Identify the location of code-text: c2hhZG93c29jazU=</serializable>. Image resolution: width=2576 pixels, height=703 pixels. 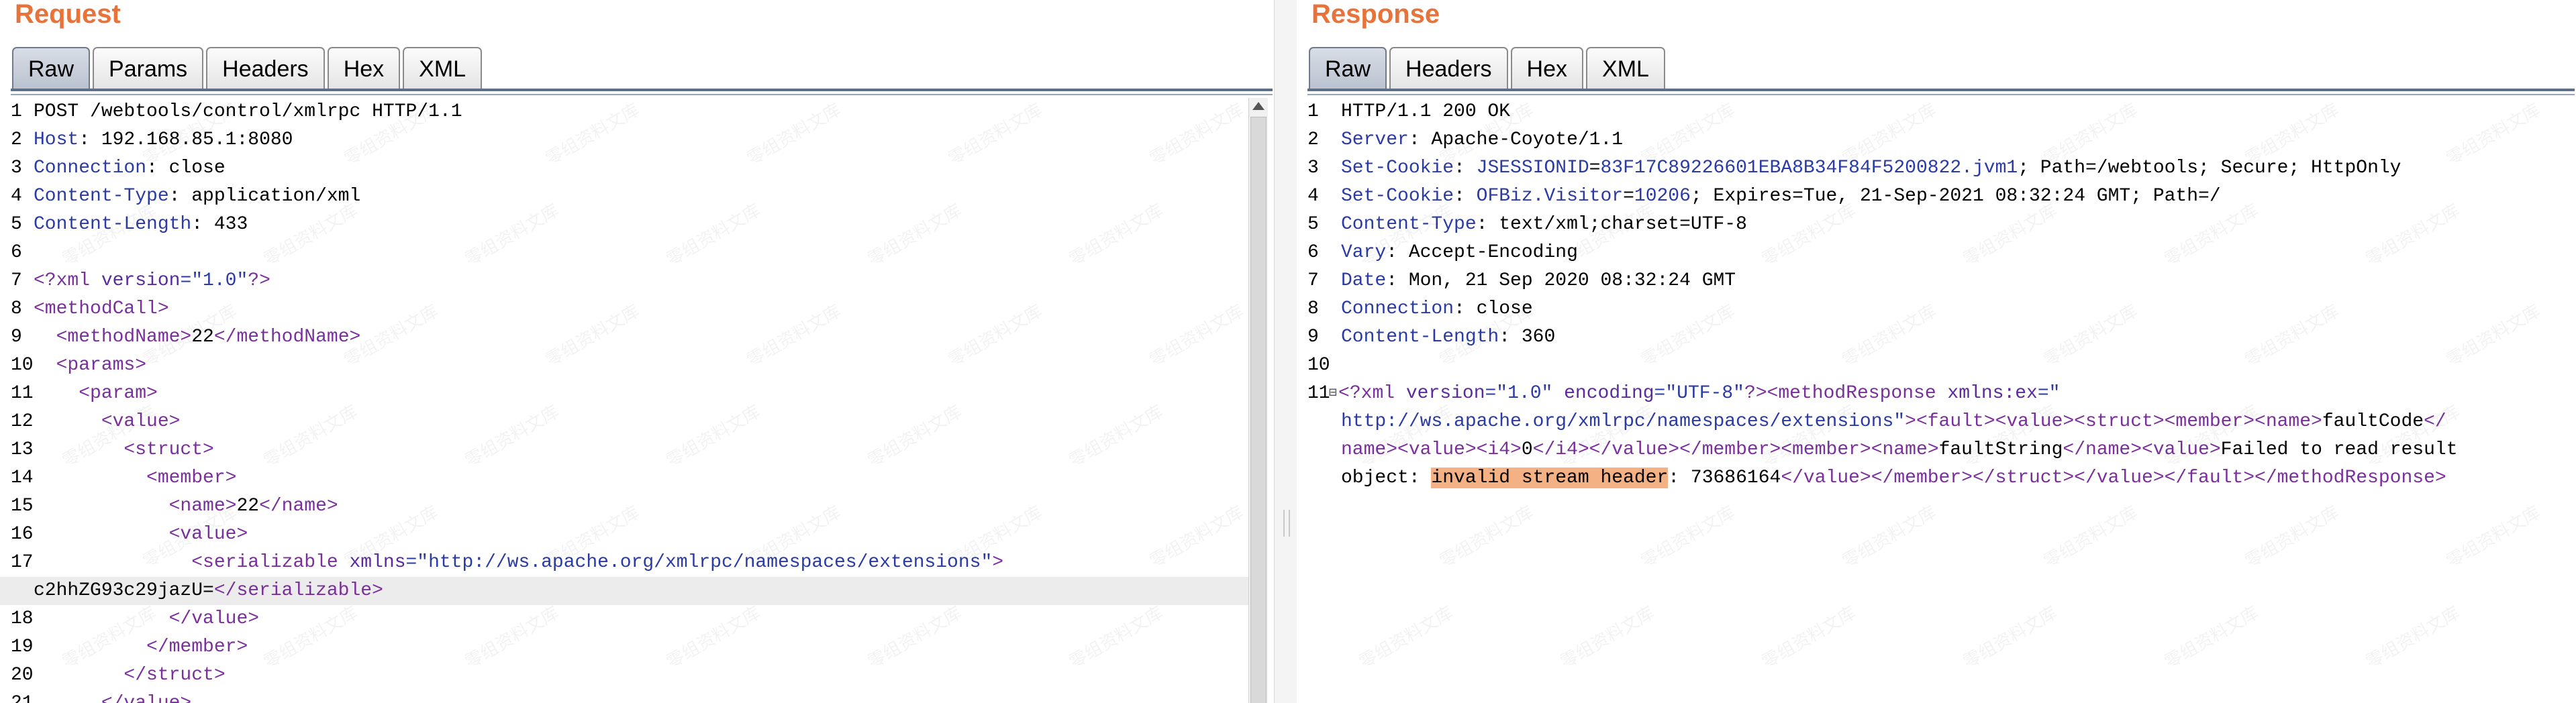
(208, 591).